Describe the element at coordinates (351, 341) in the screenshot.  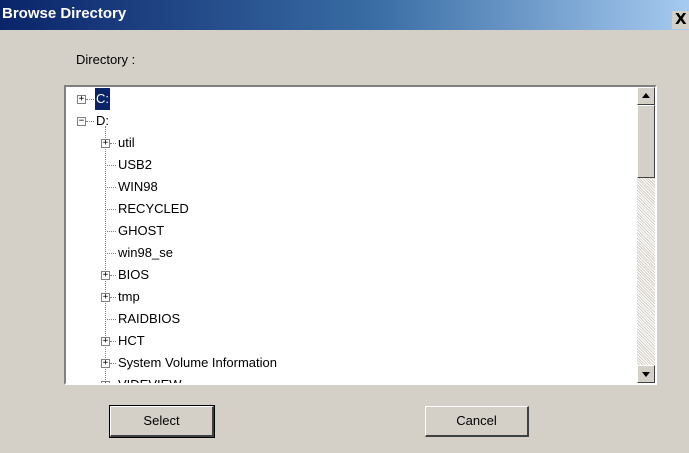
I see `tree-item: + HCT` at that location.